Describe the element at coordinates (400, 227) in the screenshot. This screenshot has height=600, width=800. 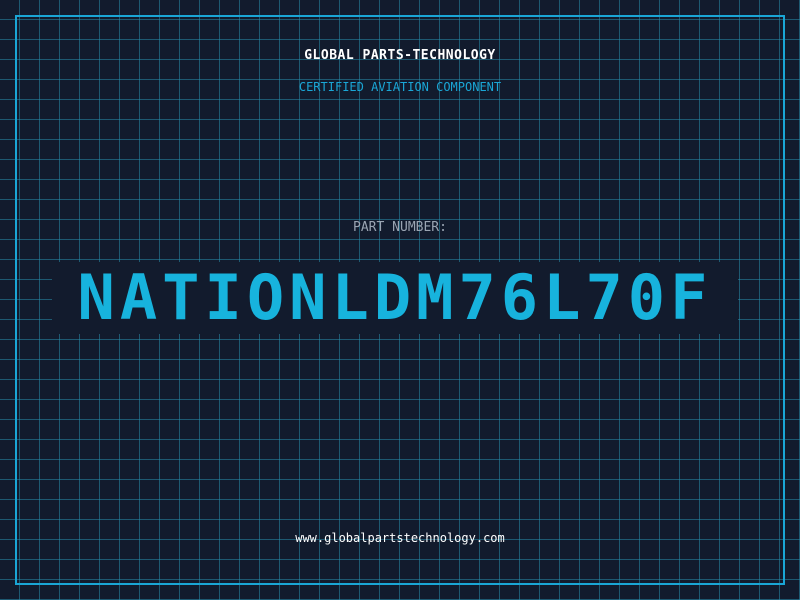
I see `part-number-label: PART NUMBER:` at that location.